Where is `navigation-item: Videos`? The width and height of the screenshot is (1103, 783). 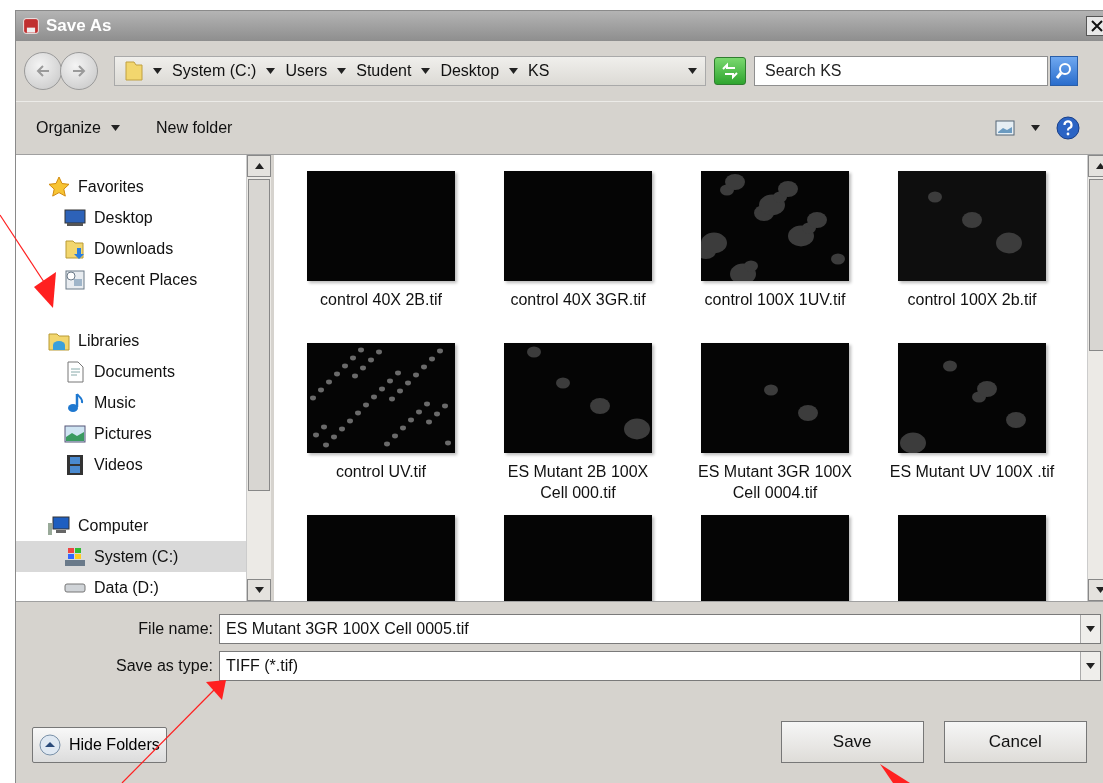
navigation-item: Videos is located at coordinates (131, 464).